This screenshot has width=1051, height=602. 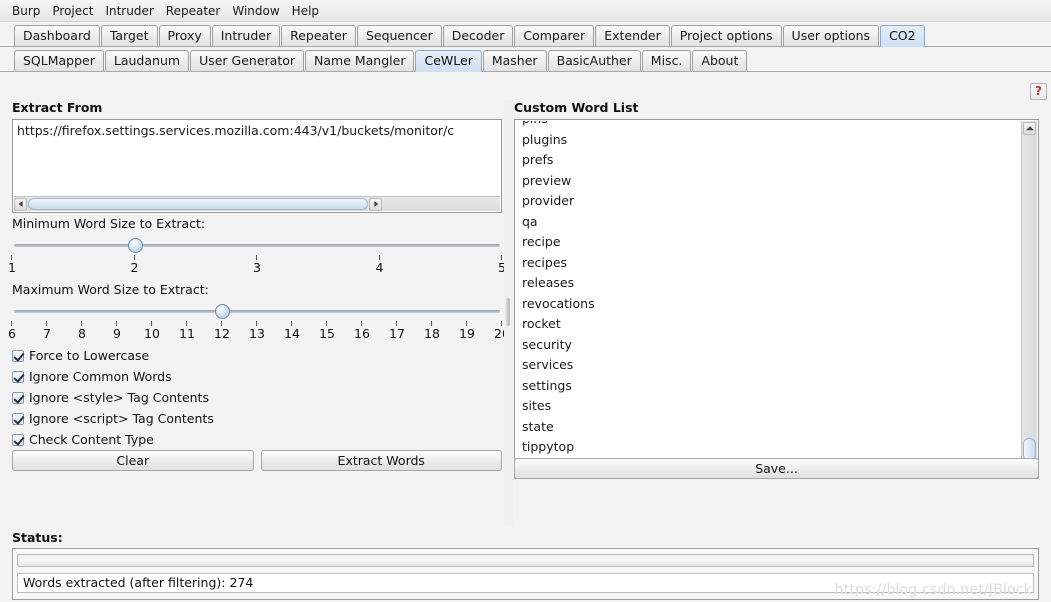 I want to click on split-pane-divider, so click(x=508, y=312).